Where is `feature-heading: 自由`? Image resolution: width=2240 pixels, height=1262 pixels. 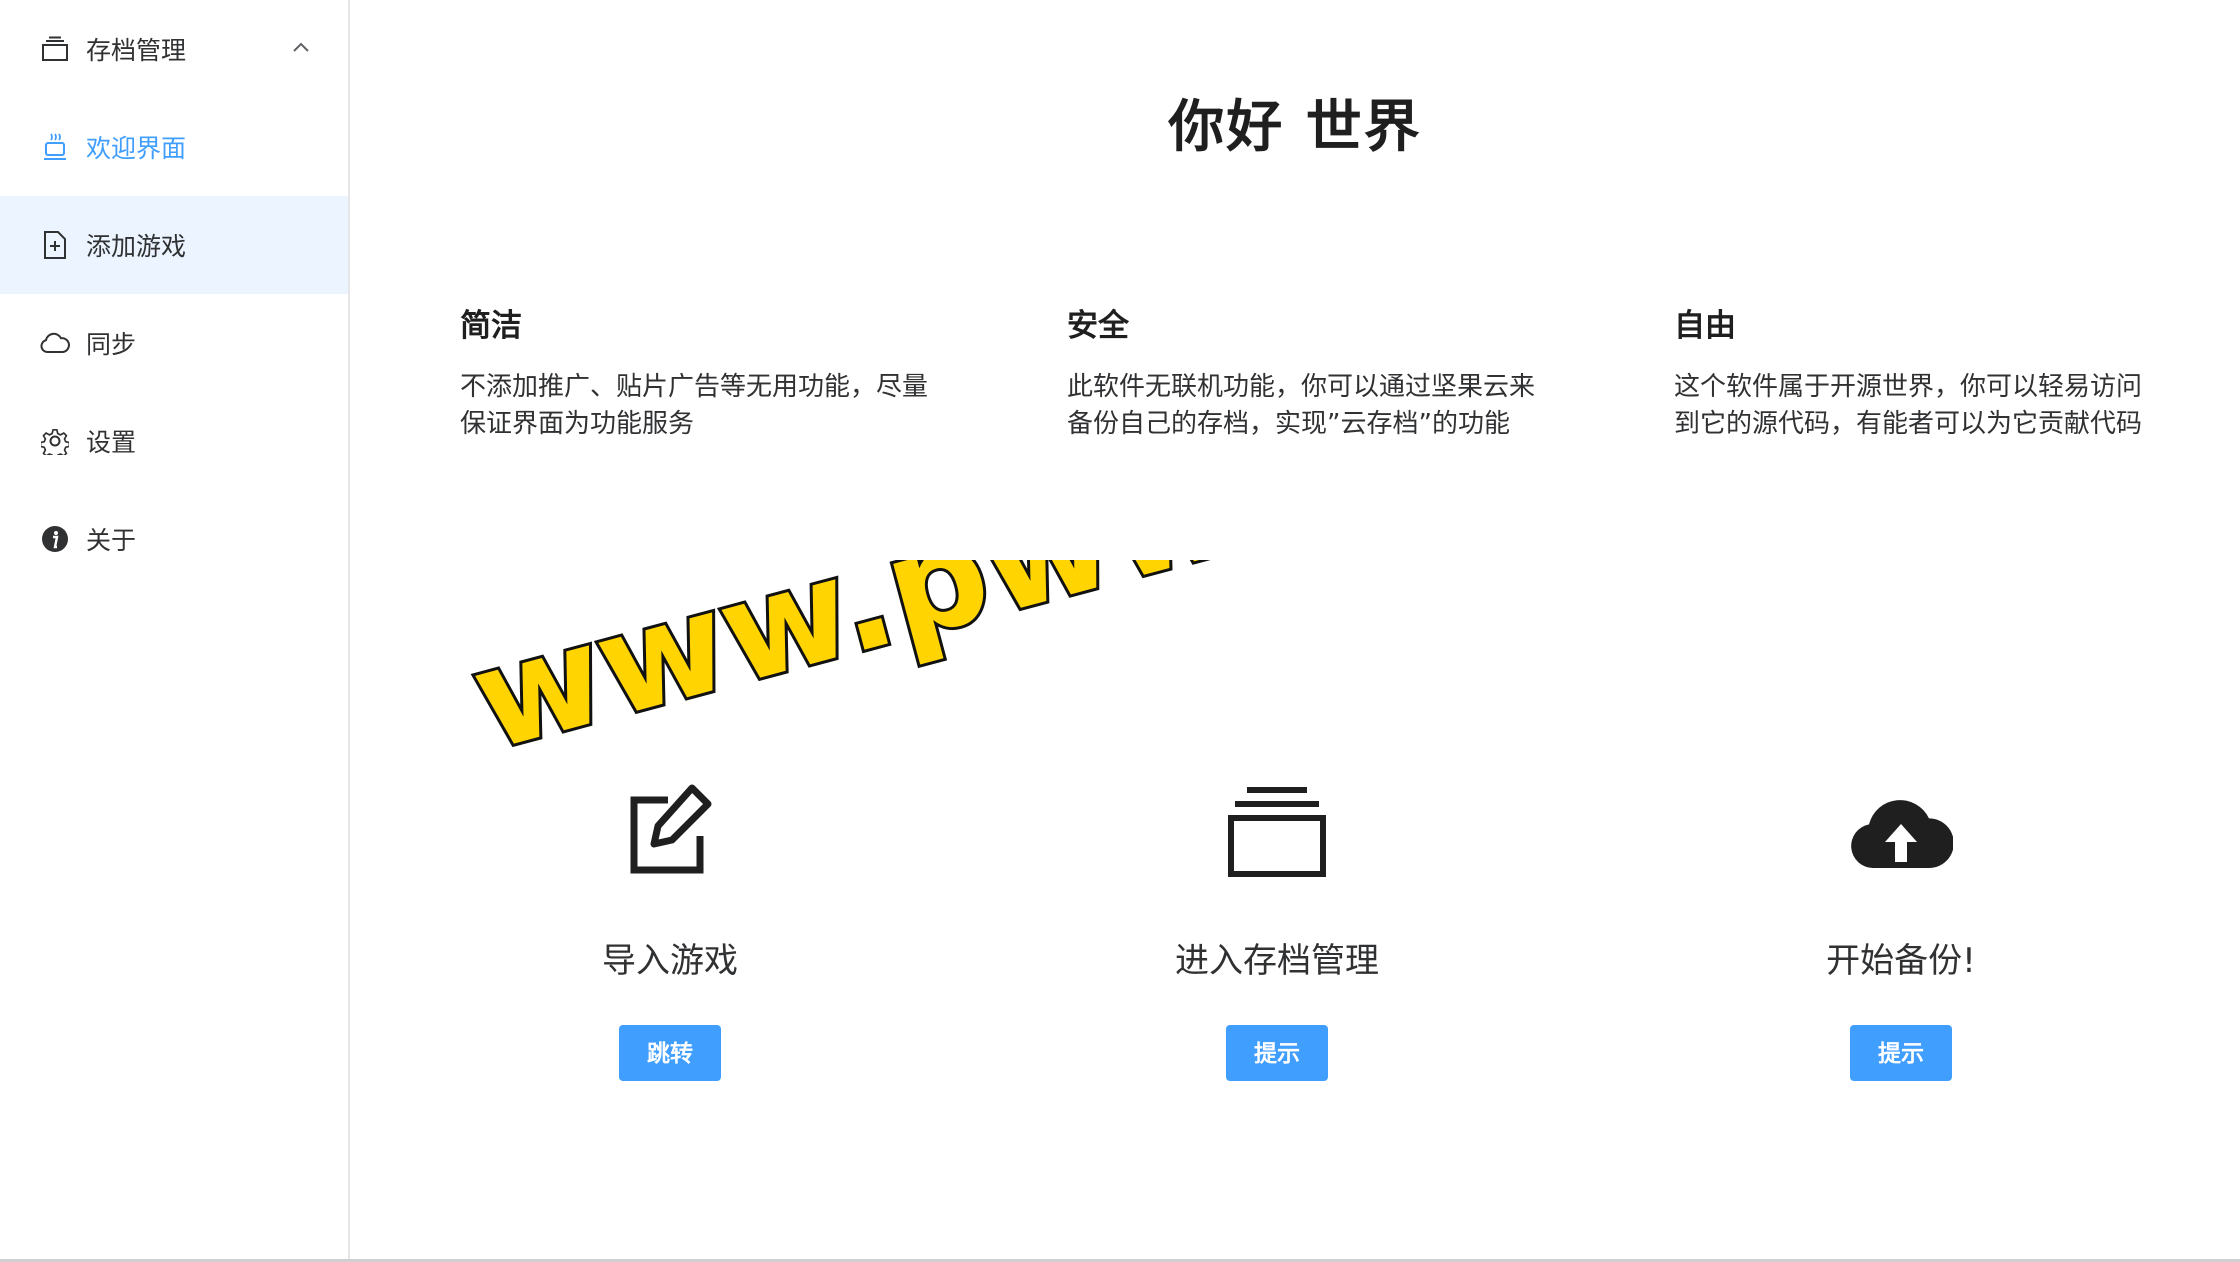 feature-heading: 自由 is located at coordinates (1705, 326).